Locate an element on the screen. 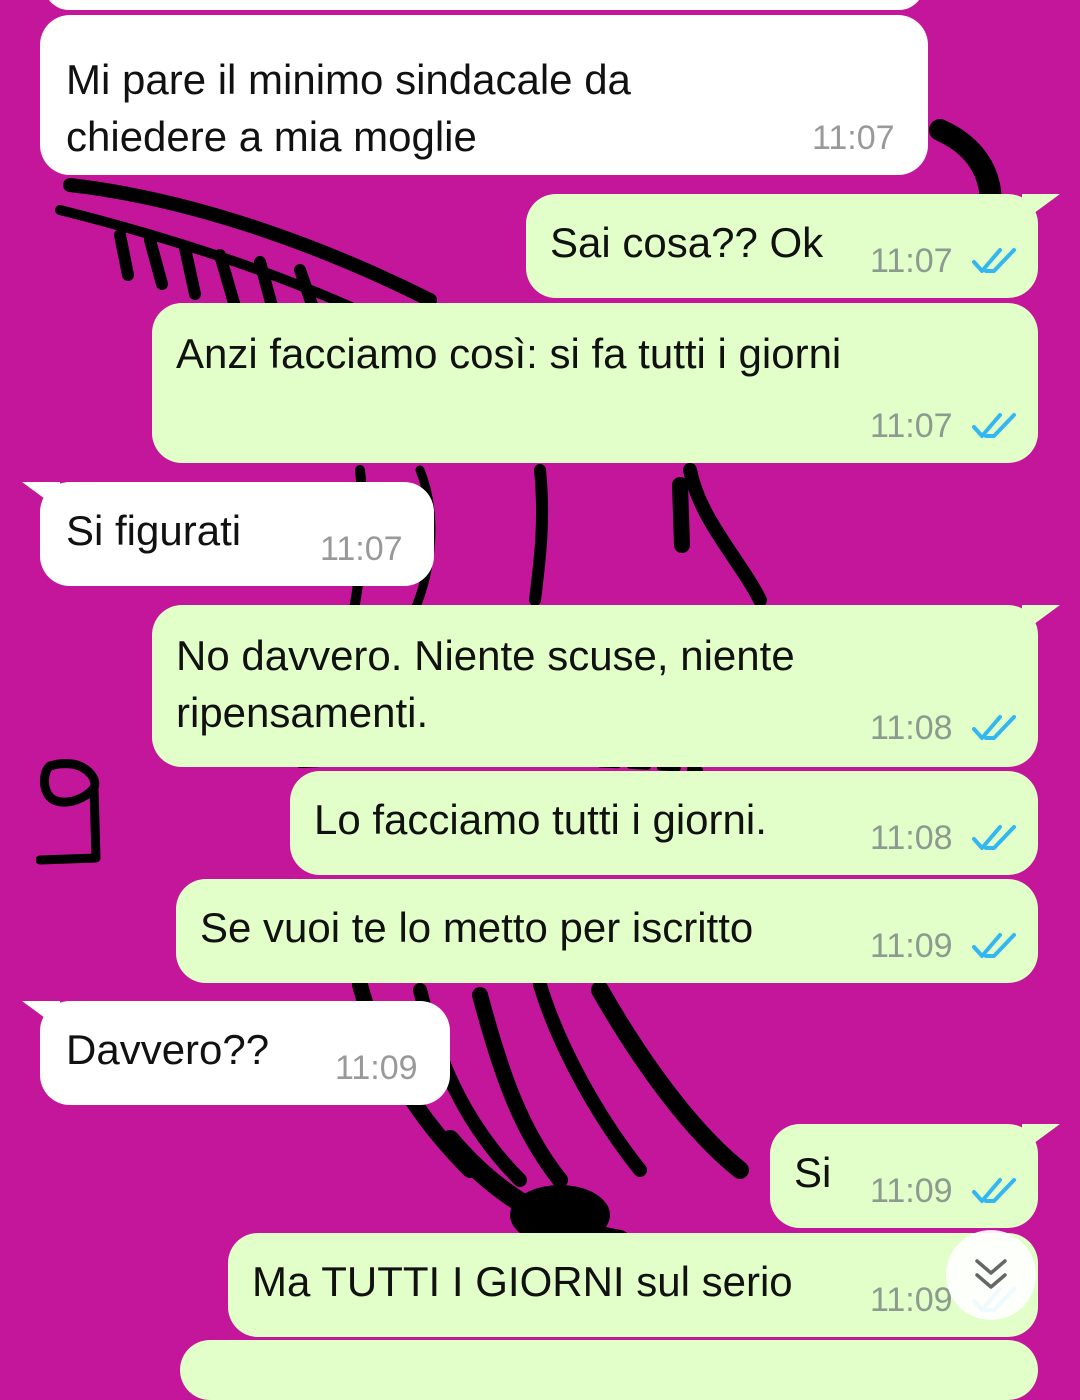  message-text: Anzi facciamo così: si fa tutti i giorni is located at coordinates (509, 353).